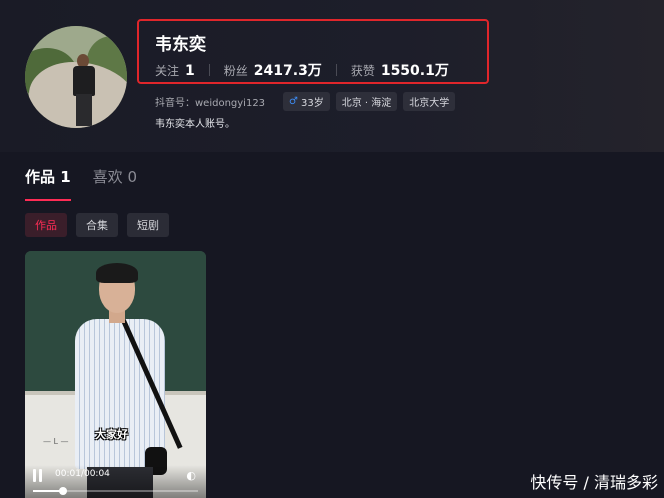 Image resolution: width=664 pixels, height=498 pixels. Describe the element at coordinates (46, 225) in the screenshot. I see `chip-works: 作品` at that location.